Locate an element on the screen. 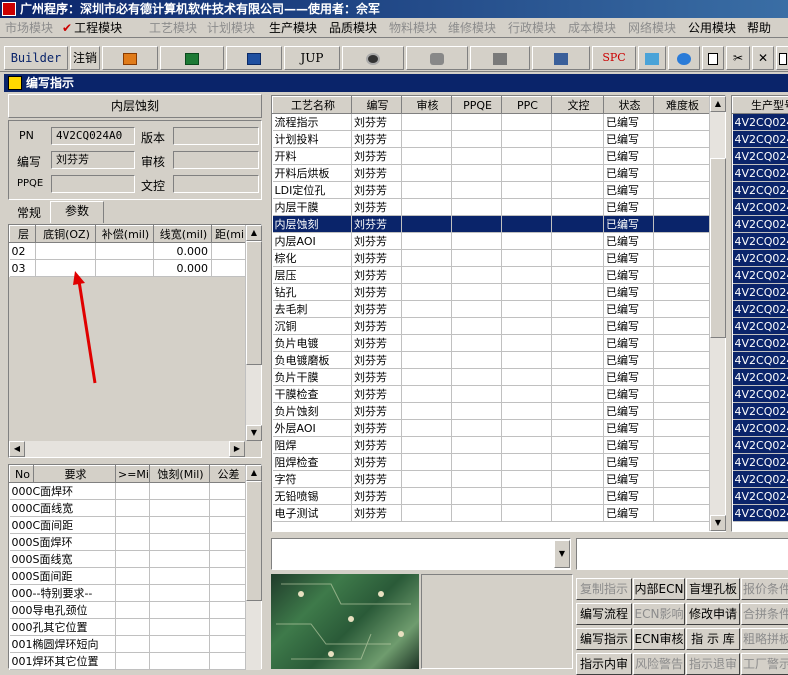 The image size is (788, 675). column-header: 工艺名称 is located at coordinates (312, 105).